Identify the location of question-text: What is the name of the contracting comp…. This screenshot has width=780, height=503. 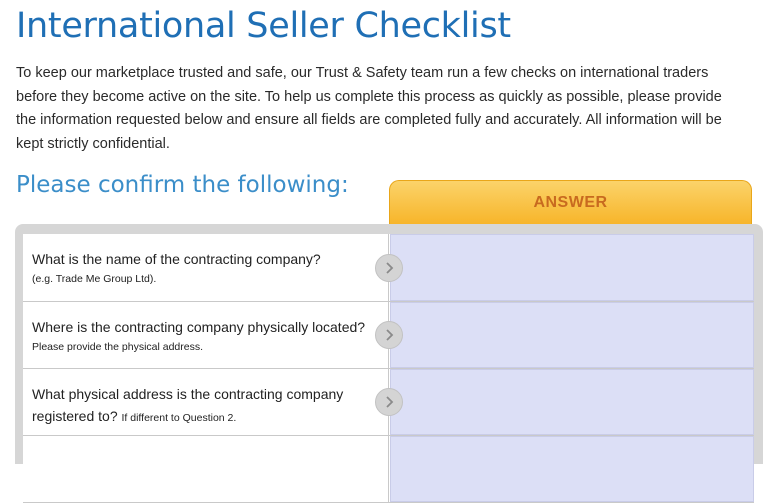
(176, 259).